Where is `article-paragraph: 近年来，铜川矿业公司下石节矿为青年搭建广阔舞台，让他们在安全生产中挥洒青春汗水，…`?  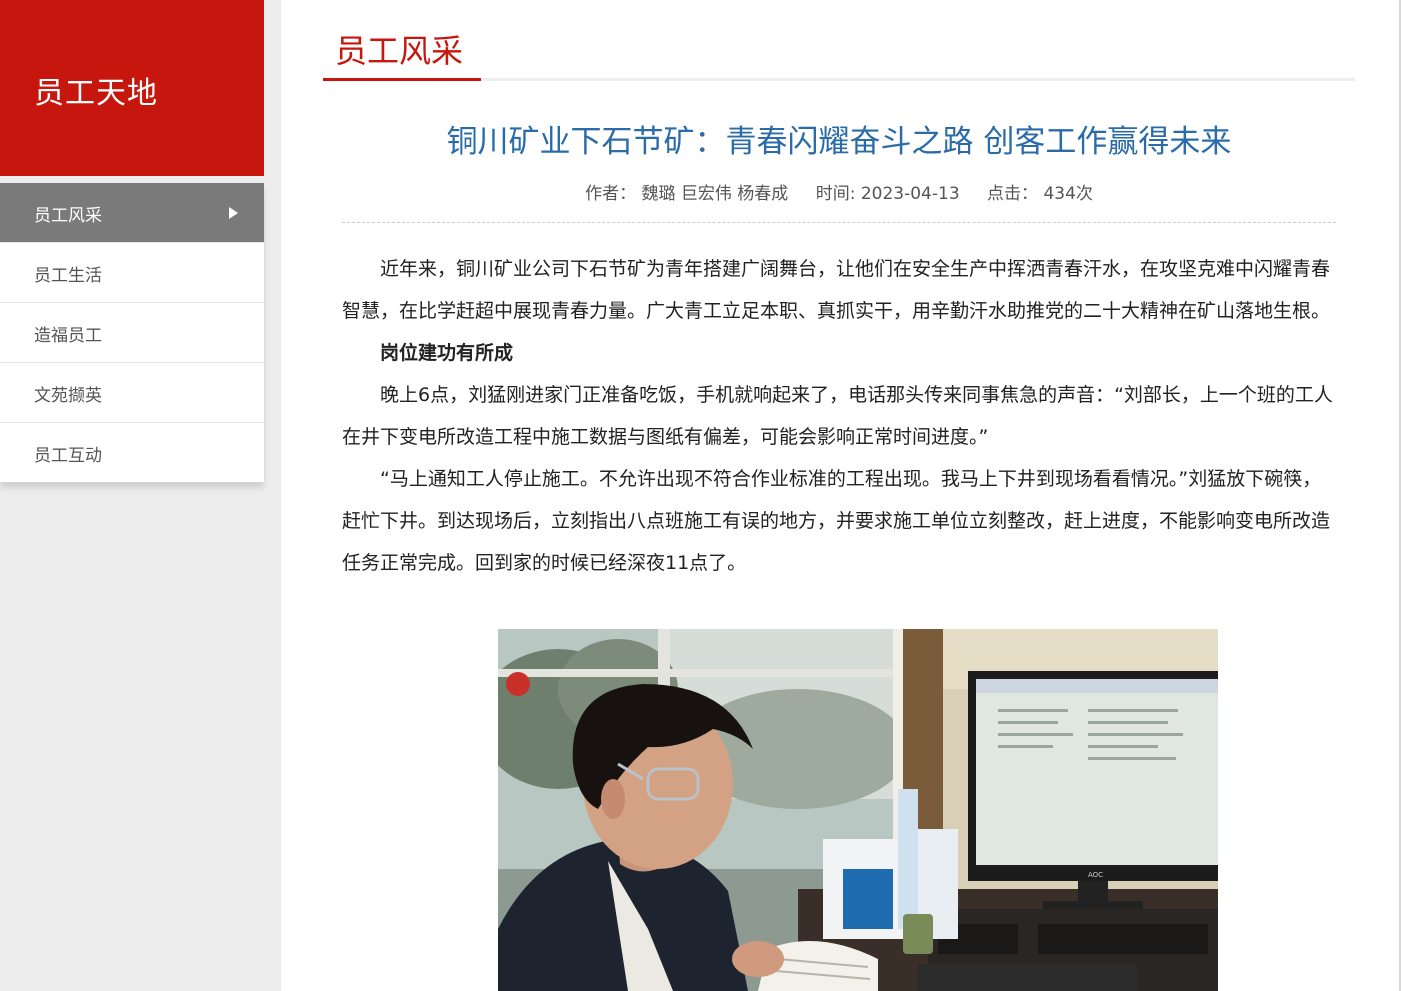
article-paragraph: 近年来，铜川矿业公司下石节矿为青年搭建广阔舞台，让他们在安全生产中挥洒青春汗水，… is located at coordinates (836, 290).